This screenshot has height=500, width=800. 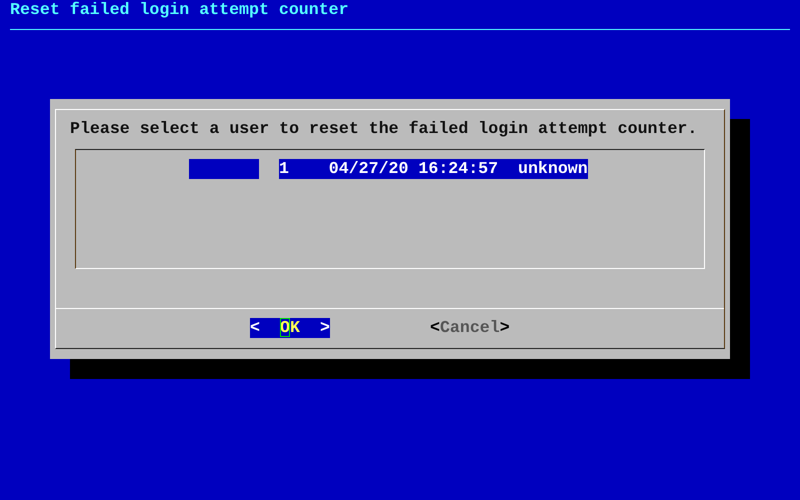 What do you see at coordinates (433, 169) in the screenshot?
I see `list-item: 1 04/27/20 16:24:57 unknown` at bounding box center [433, 169].